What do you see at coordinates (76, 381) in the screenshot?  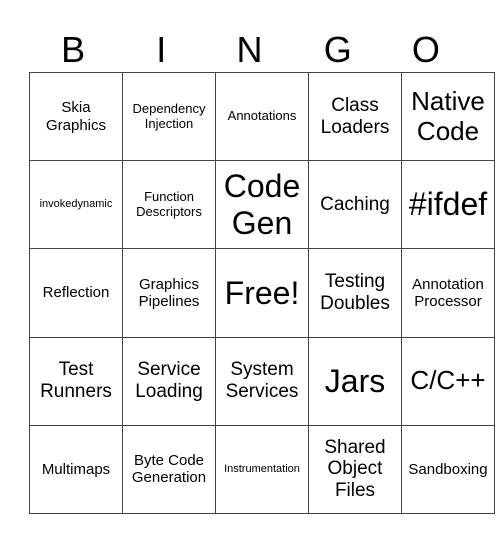 I see `bingo-cell: Test Runners` at bounding box center [76, 381].